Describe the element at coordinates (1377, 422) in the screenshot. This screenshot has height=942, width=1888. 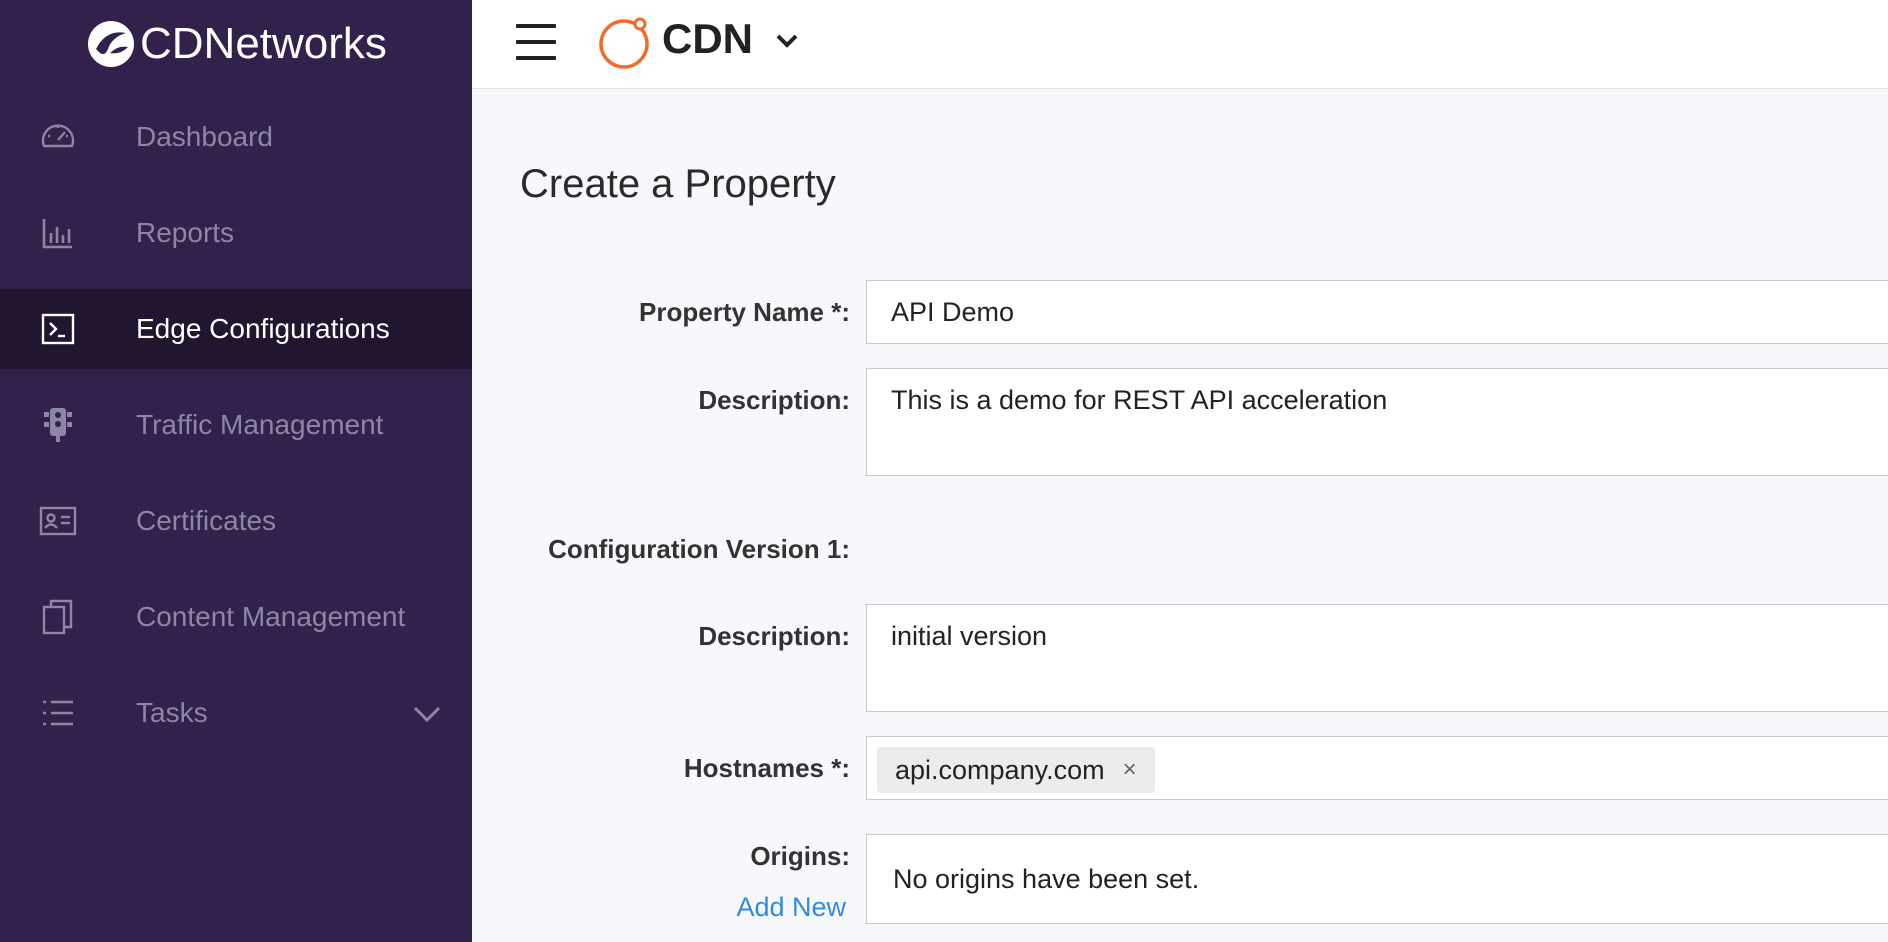
I see `description-textarea: This is a demo for REST API acceleration` at that location.